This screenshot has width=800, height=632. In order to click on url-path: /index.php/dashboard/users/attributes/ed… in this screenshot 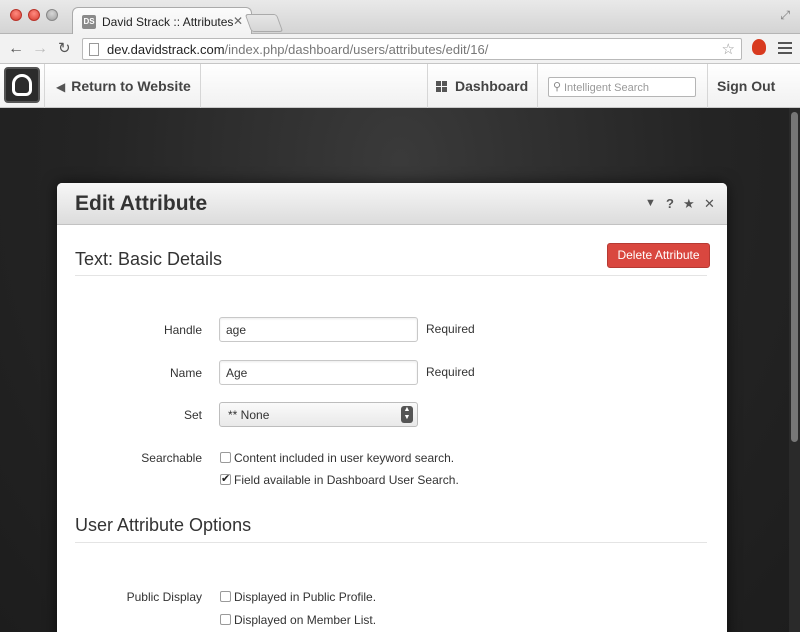, I will do `click(356, 49)`.